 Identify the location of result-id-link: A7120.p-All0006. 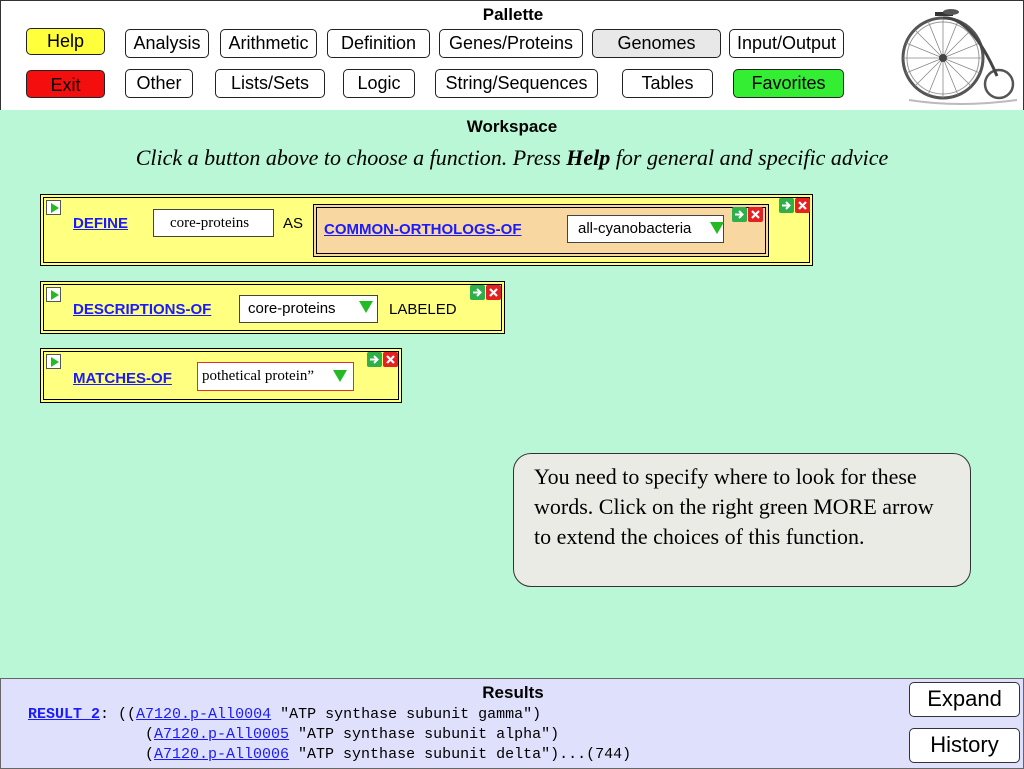
(221, 754).